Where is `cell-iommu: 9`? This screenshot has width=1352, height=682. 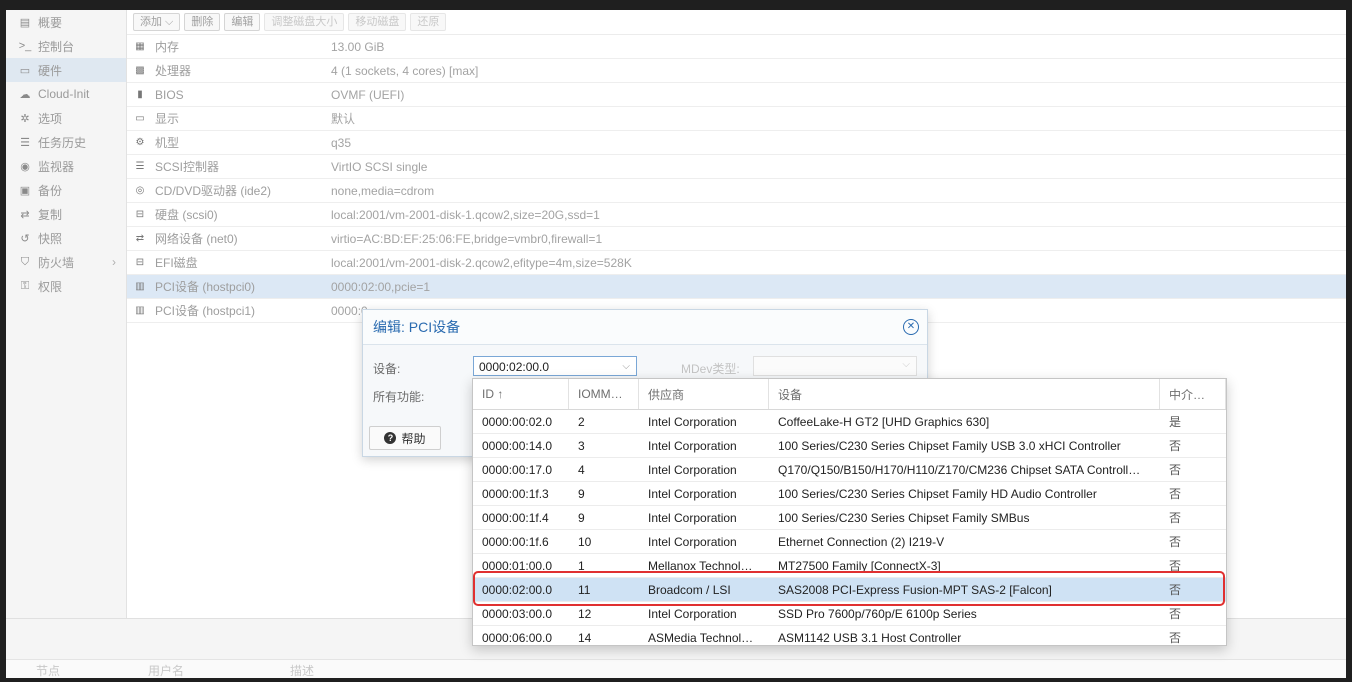
cell-iommu: 9 is located at coordinates (581, 493).